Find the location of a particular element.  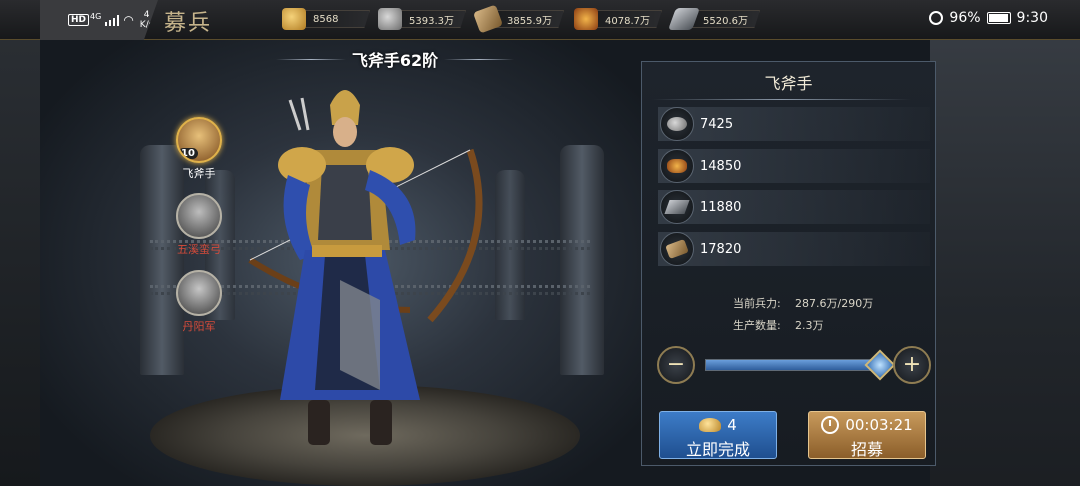

header-ornament-right is located at coordinates (479, 59).